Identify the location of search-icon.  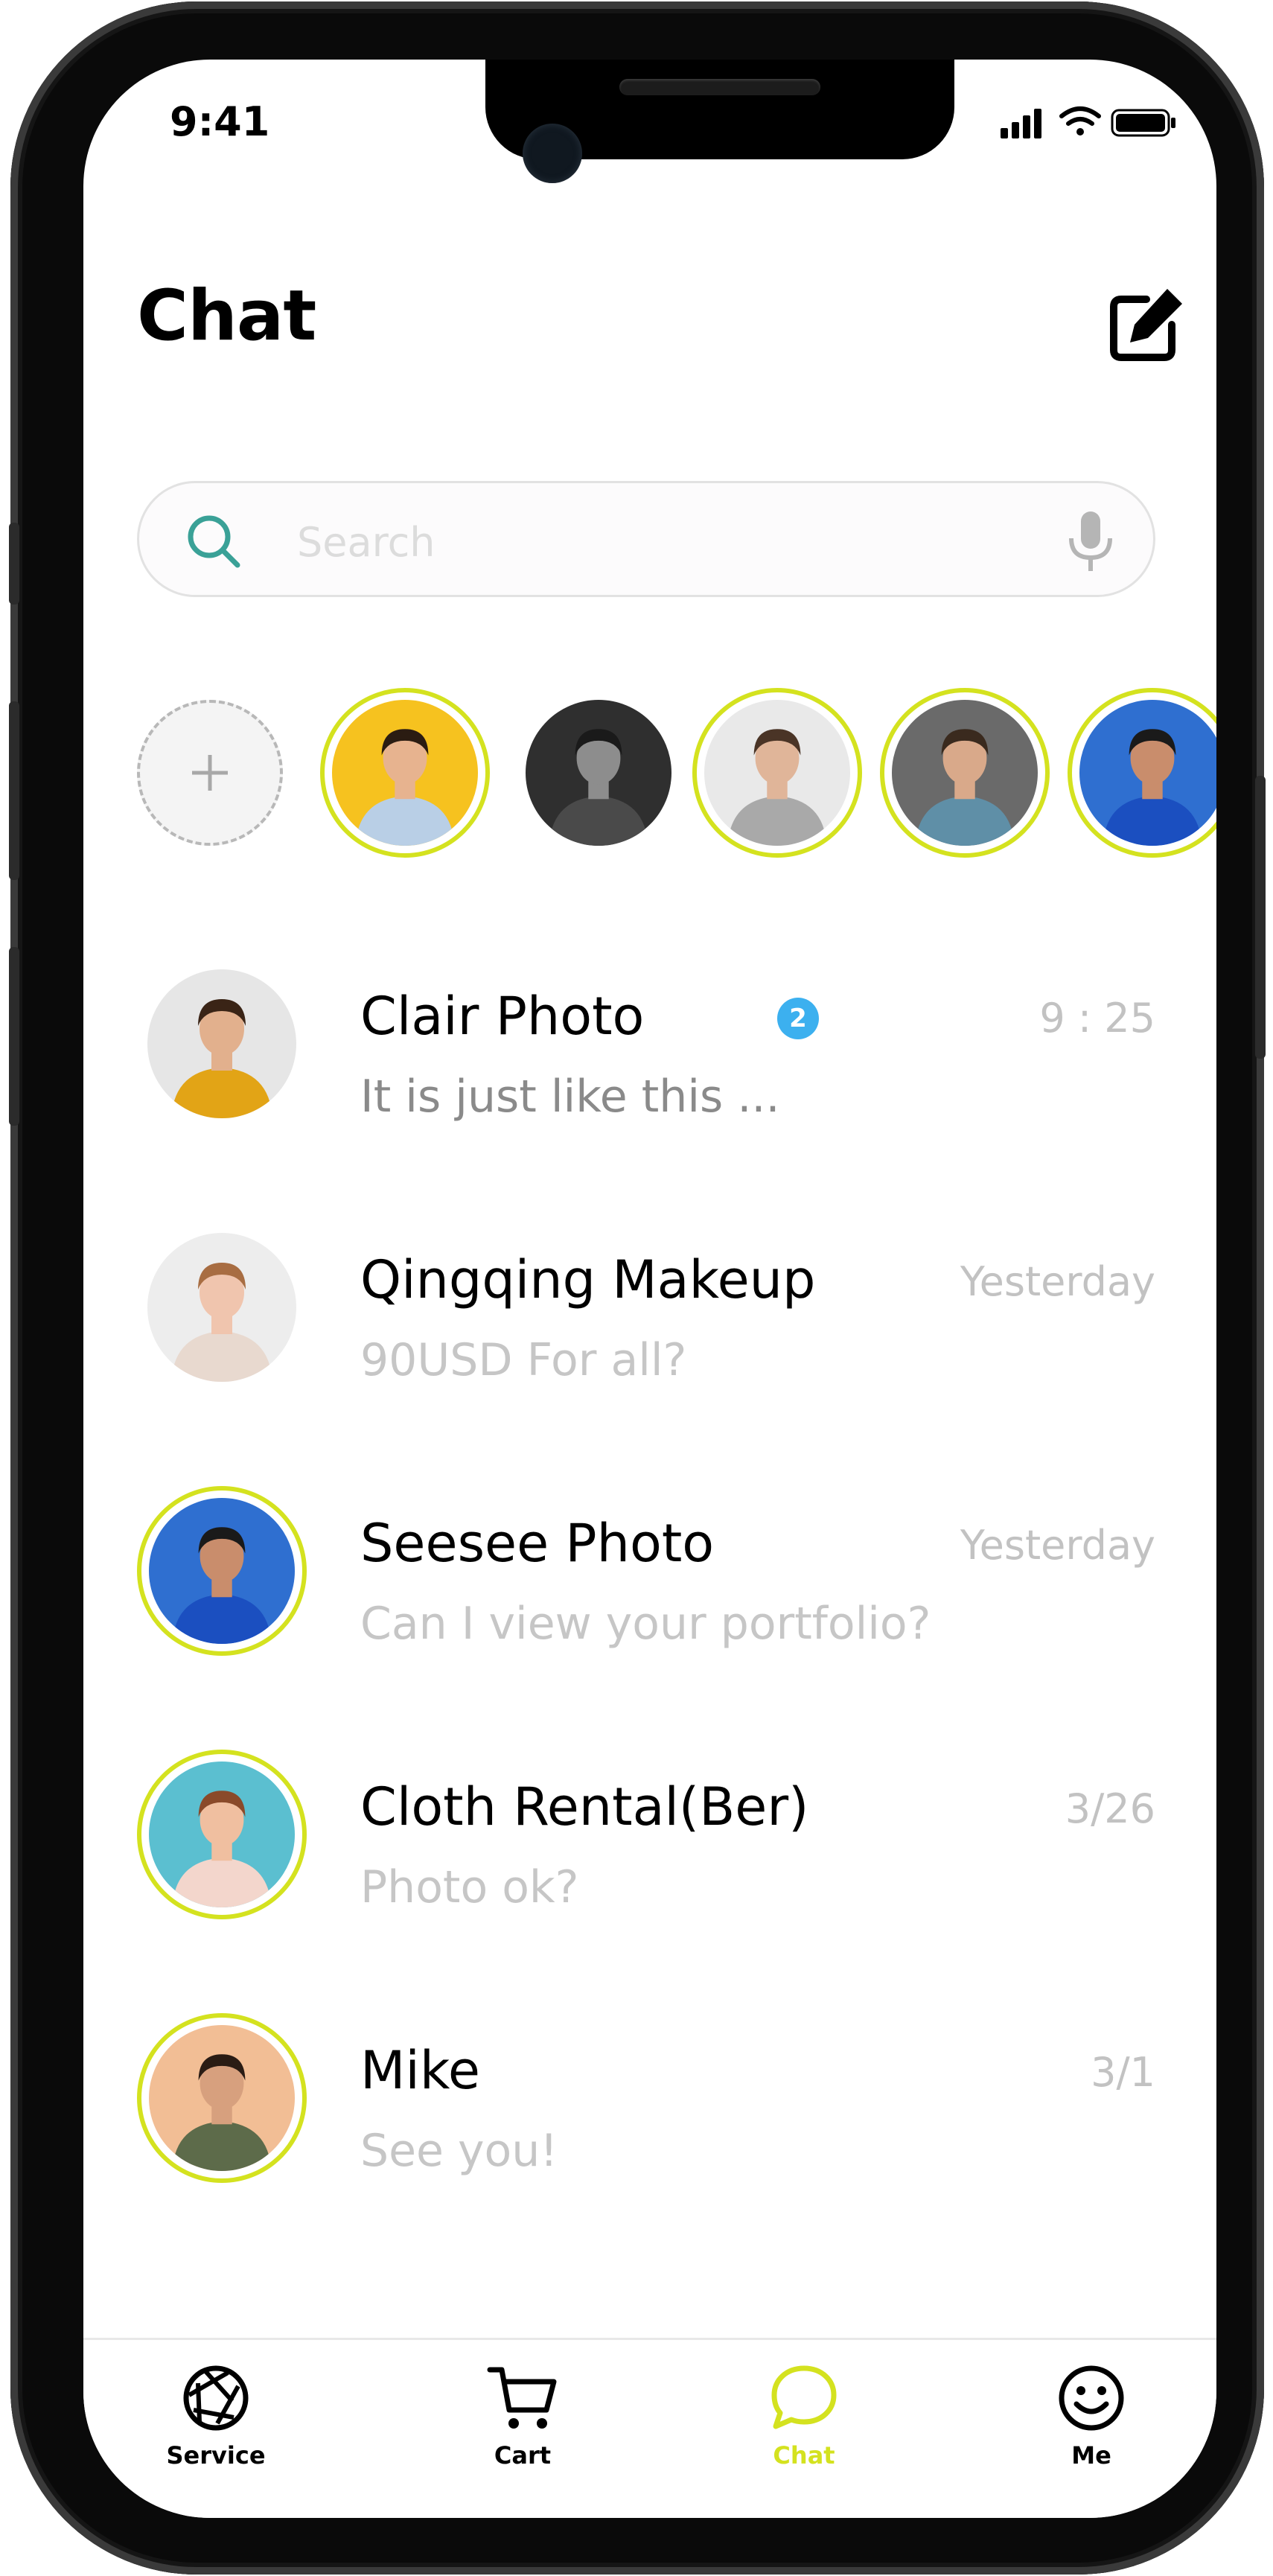
(214, 541).